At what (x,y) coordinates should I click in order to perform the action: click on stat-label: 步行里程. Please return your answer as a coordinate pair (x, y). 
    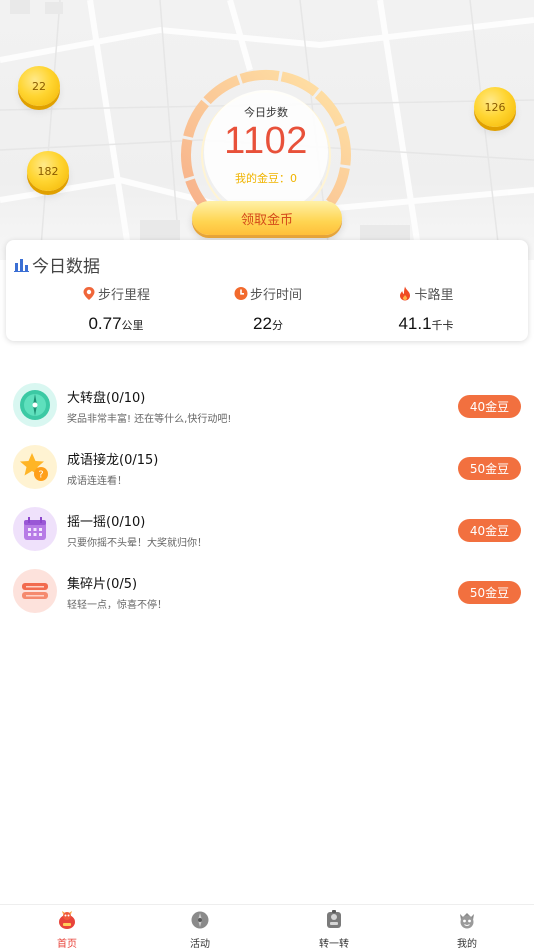
    Looking at the image, I should click on (123, 295).